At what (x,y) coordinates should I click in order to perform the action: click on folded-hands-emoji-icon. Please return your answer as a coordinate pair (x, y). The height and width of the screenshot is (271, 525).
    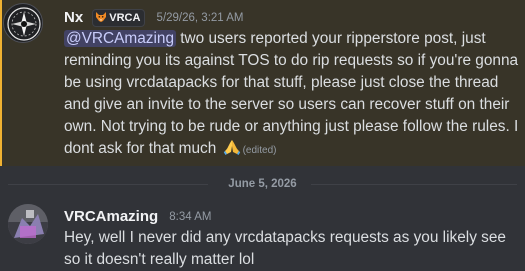
    Looking at the image, I should click on (232, 147).